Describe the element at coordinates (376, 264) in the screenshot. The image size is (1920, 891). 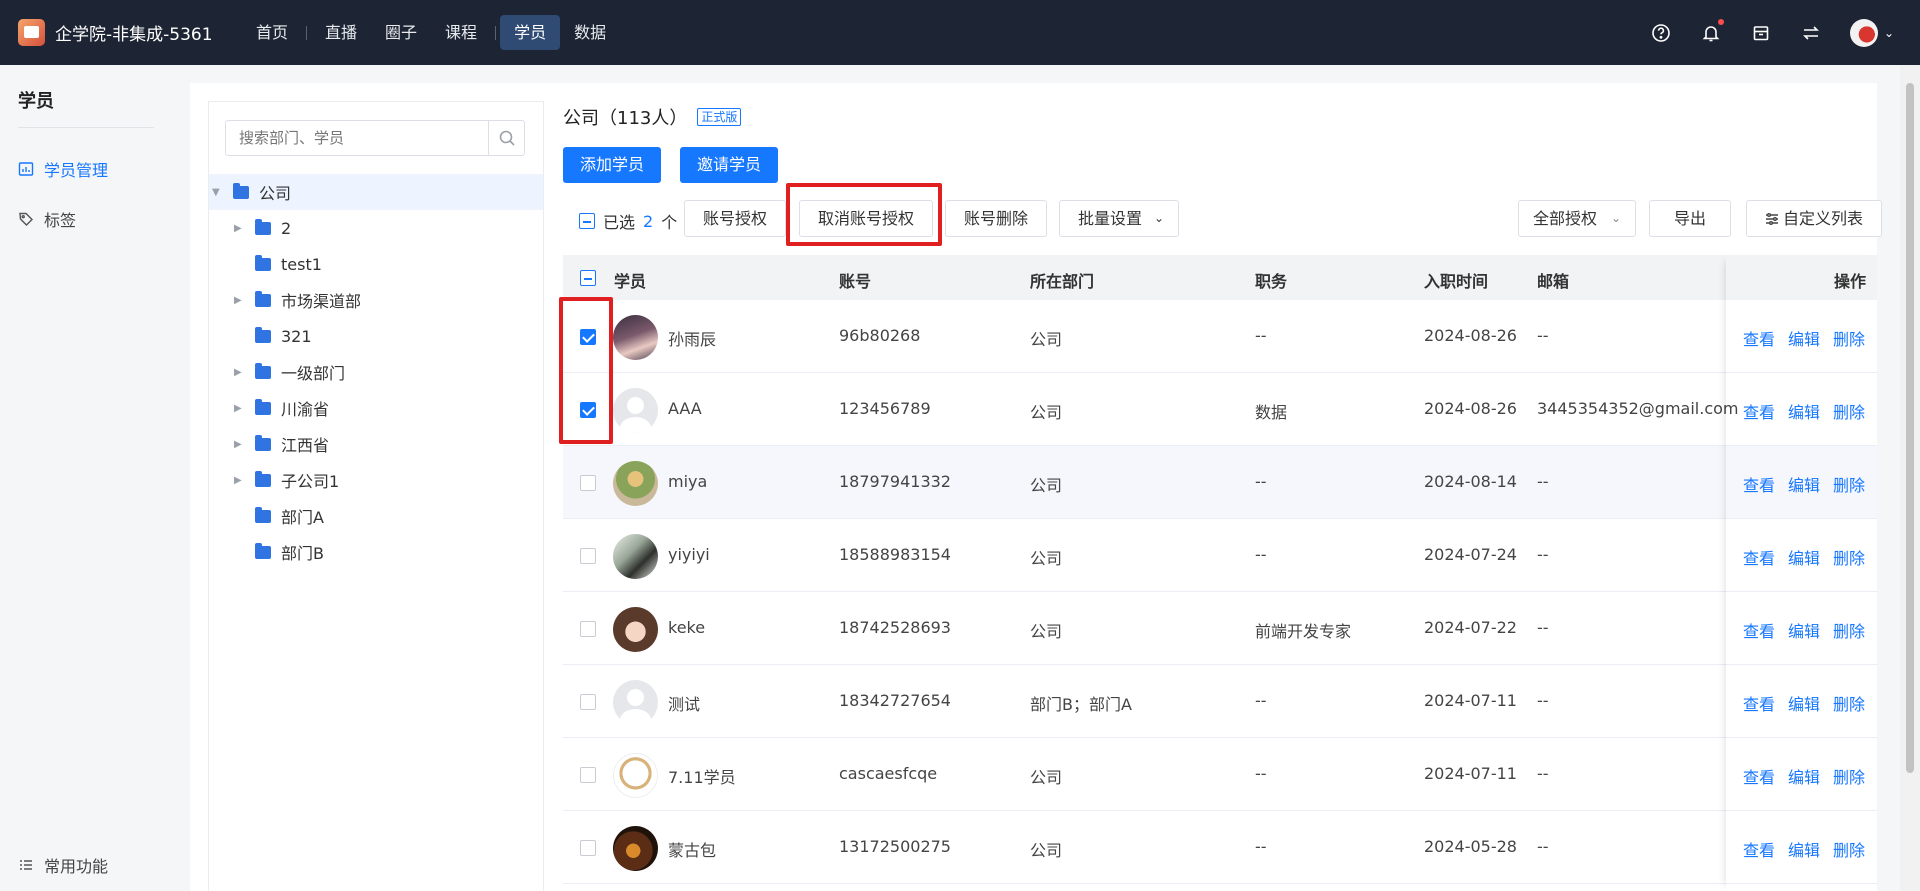
I see `tree-node: test1` at that location.